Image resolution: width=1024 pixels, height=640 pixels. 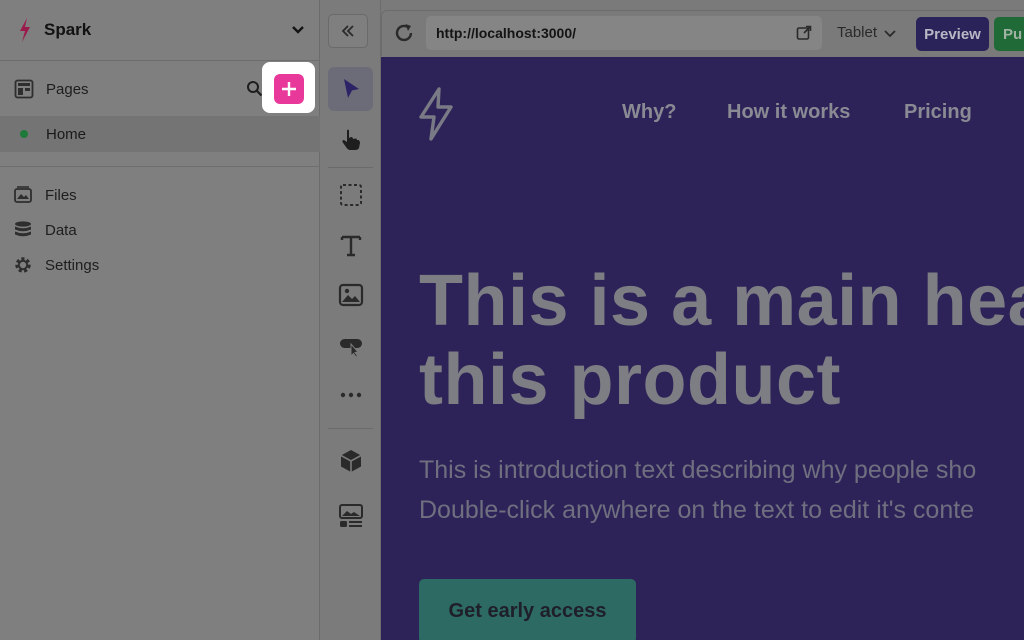 I want to click on component-tool, so click(x=350, y=461).